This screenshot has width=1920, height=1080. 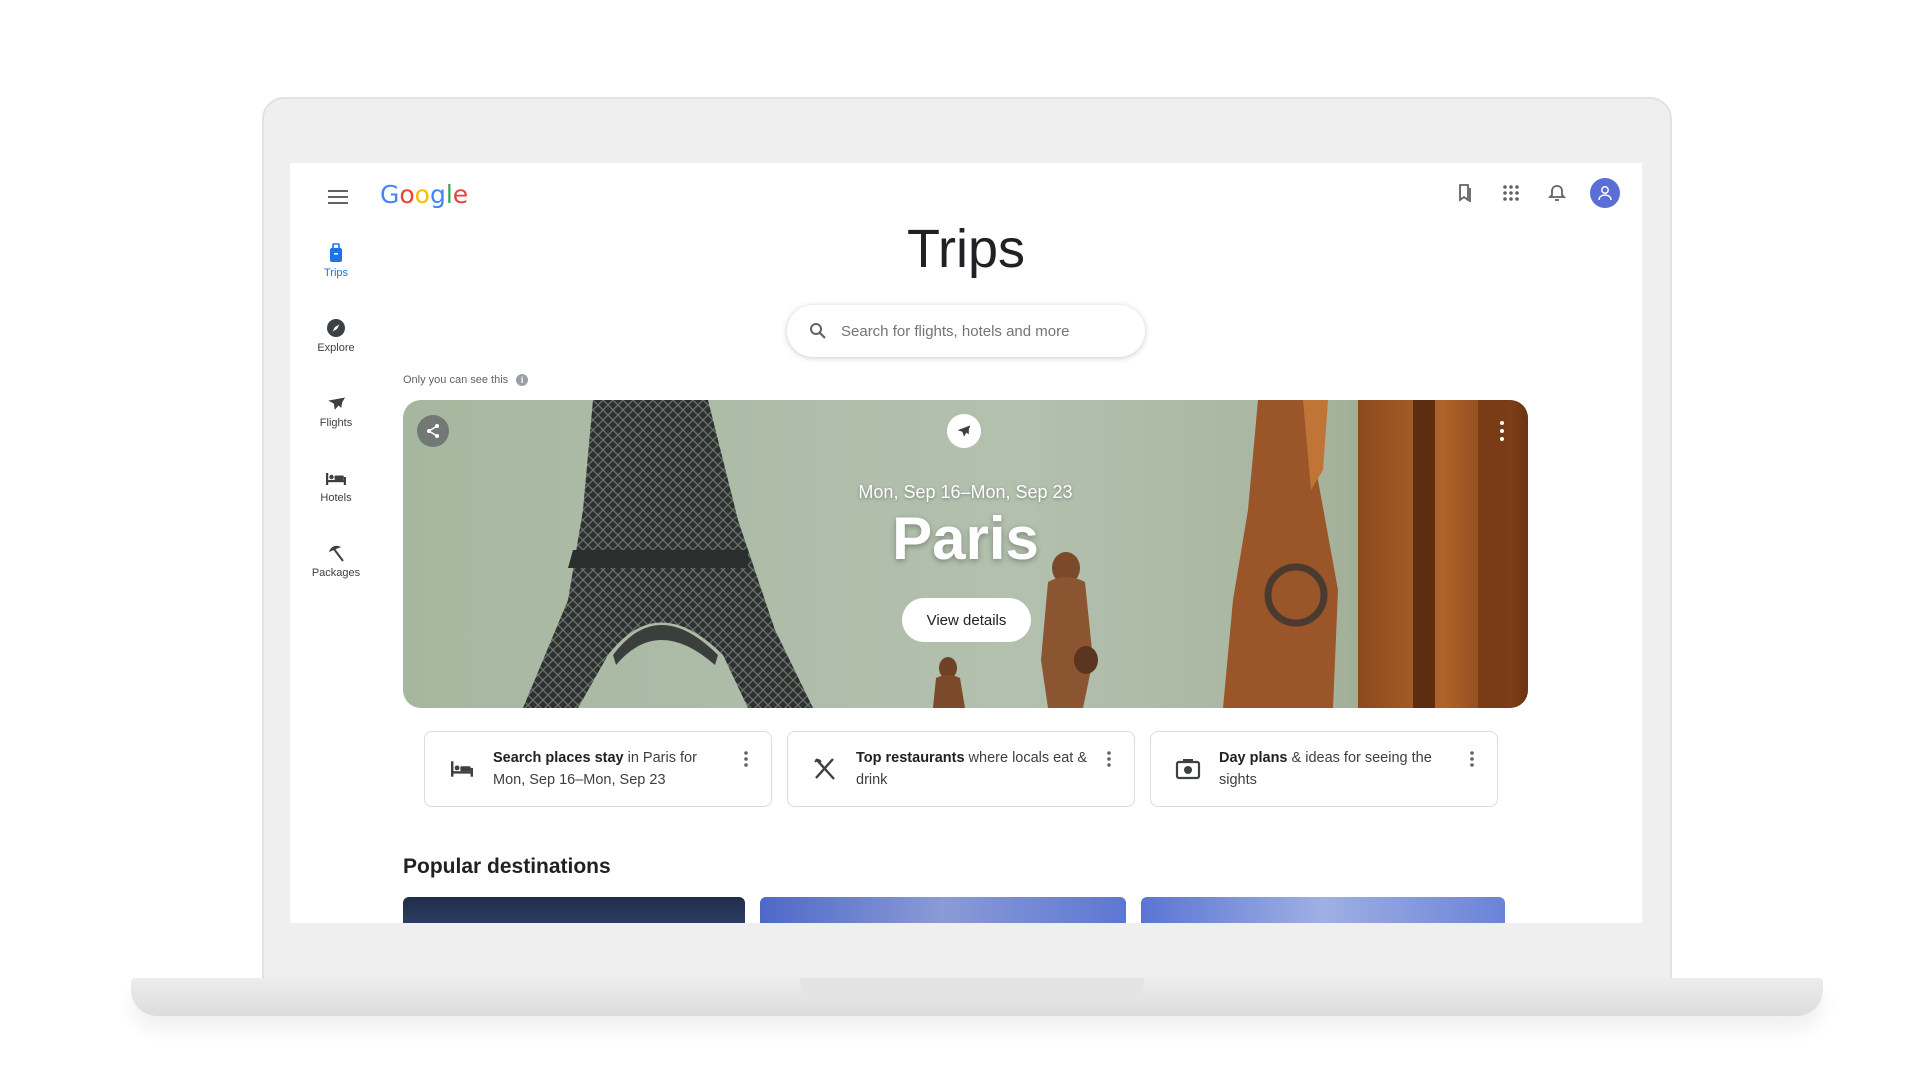 I want to click on info-icon: i, so click(x=522, y=380).